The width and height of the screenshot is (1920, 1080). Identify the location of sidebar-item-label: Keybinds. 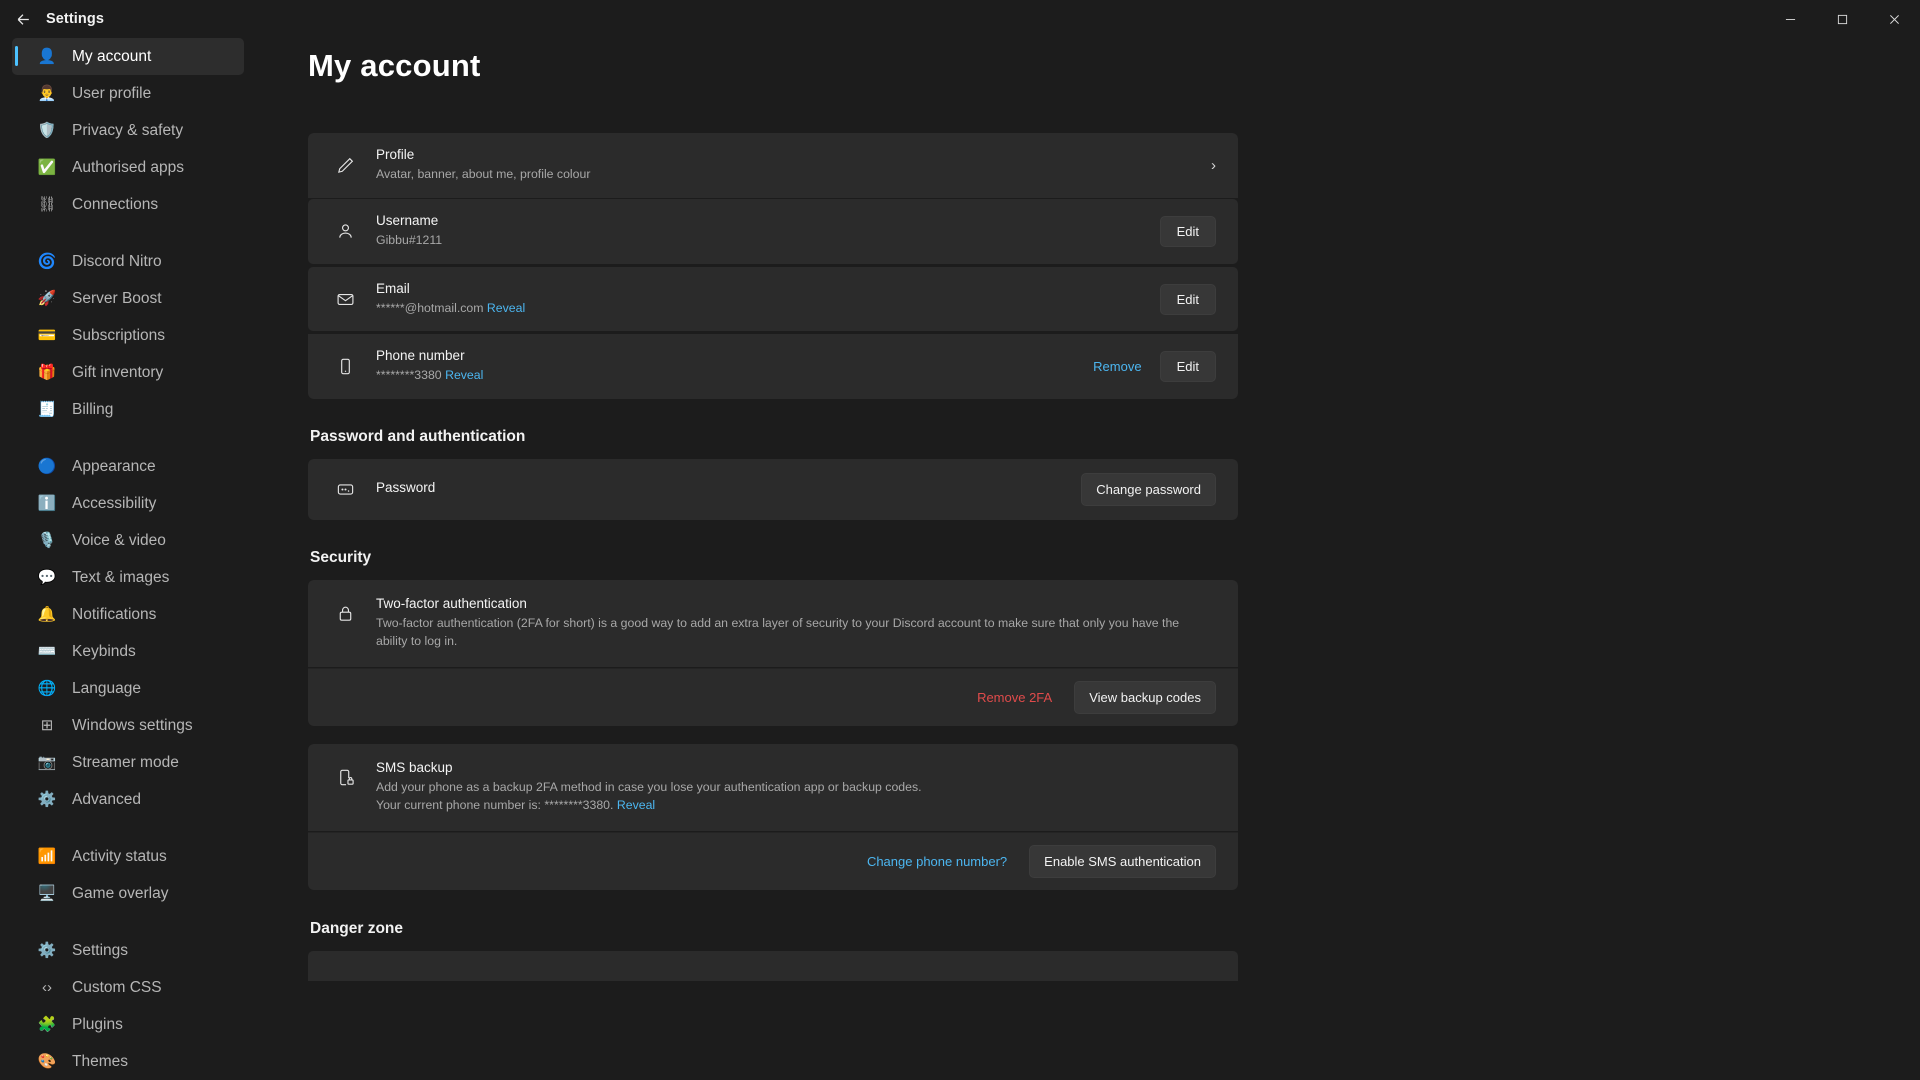
(104, 651).